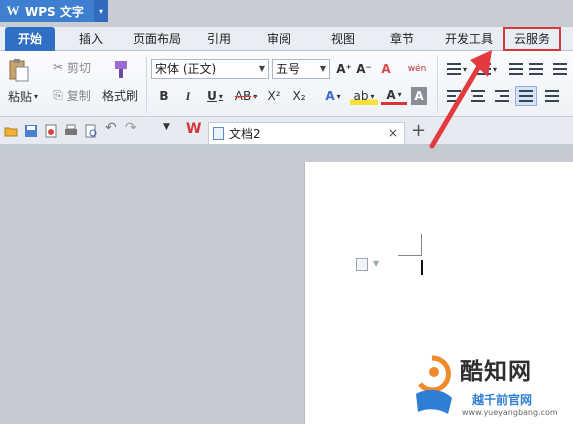  I want to click on eraser-icon: A, so click(386, 69).